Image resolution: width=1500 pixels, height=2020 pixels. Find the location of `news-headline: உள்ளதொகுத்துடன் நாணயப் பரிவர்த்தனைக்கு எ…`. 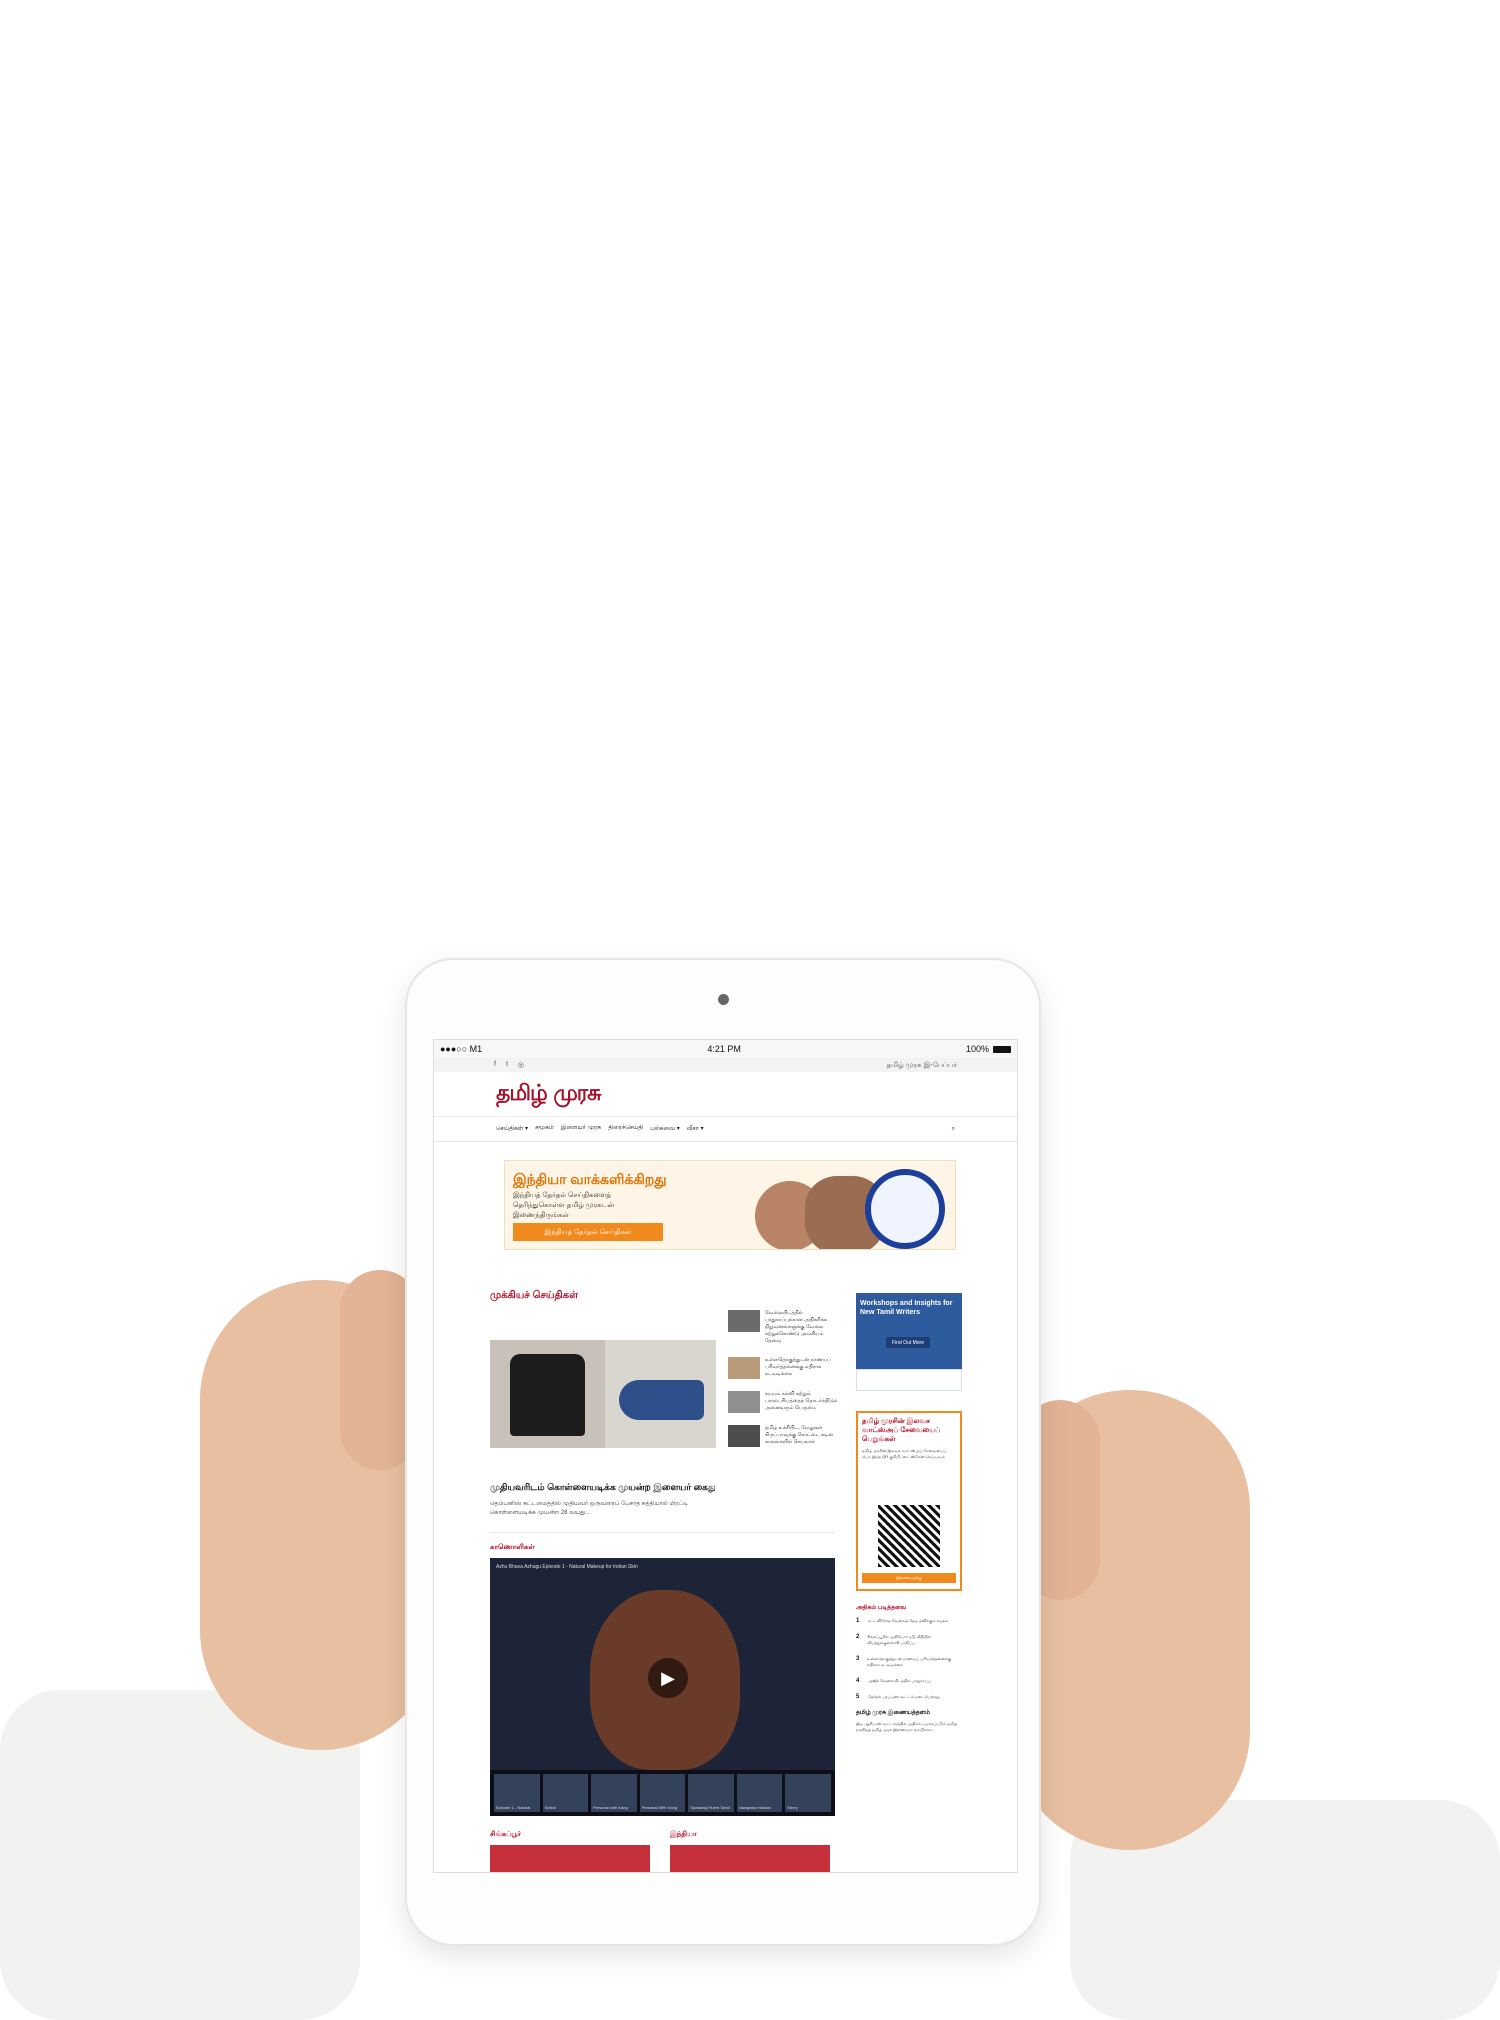

news-headline: உள்ளதொகுத்துடன் நாணயப் பரிவர்த்தனைக்கு எ… is located at coordinates (798, 1367).